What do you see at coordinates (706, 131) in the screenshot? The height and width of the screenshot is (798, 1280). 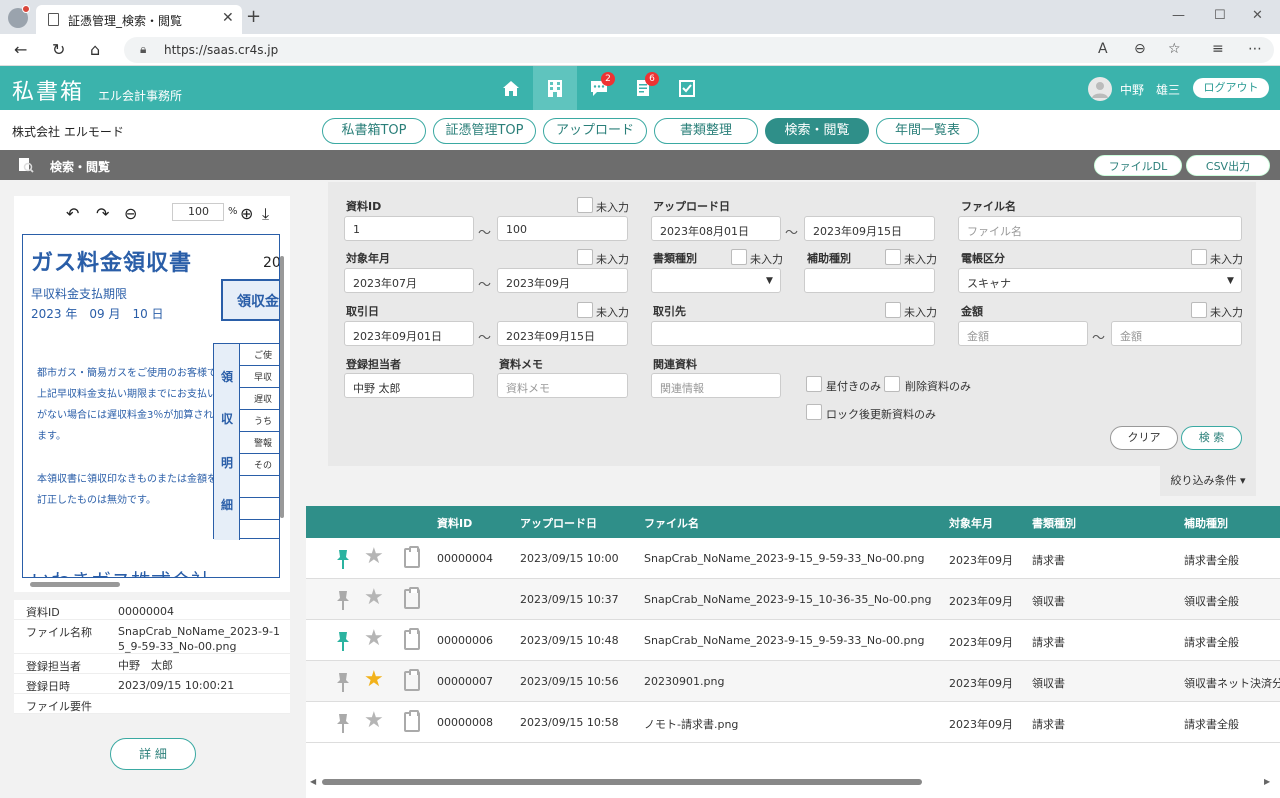 I see `tab-organize: 書類整理` at bounding box center [706, 131].